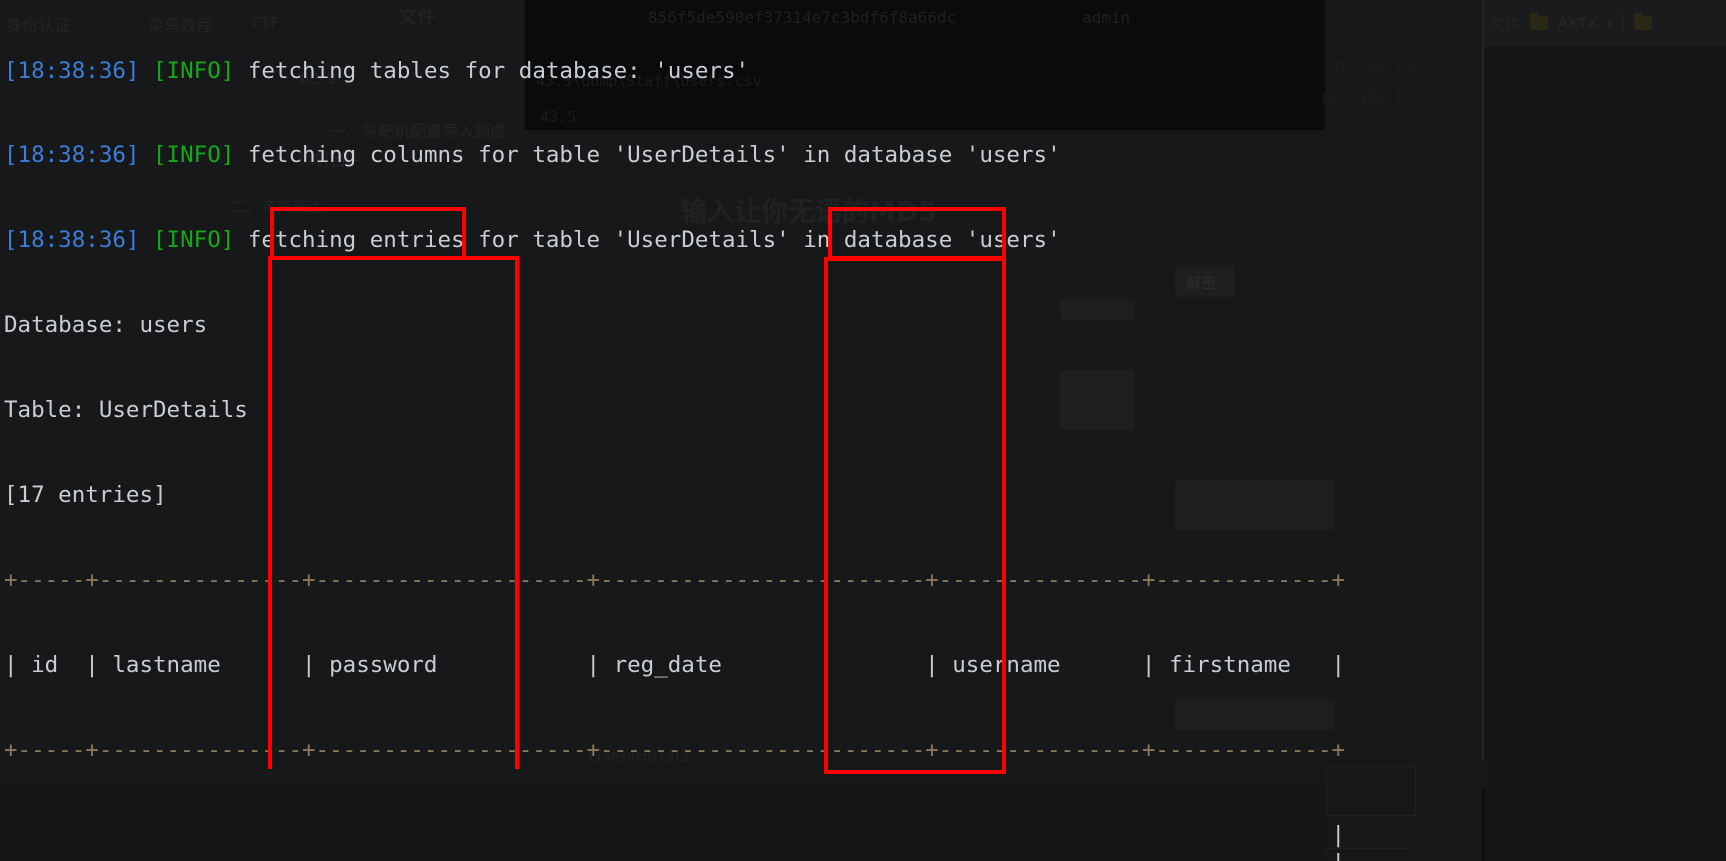 Image resolution: width=1726 pixels, height=861 pixels. Describe the element at coordinates (85, 495) in the screenshot. I see `entries-line: [17 entries]` at that location.